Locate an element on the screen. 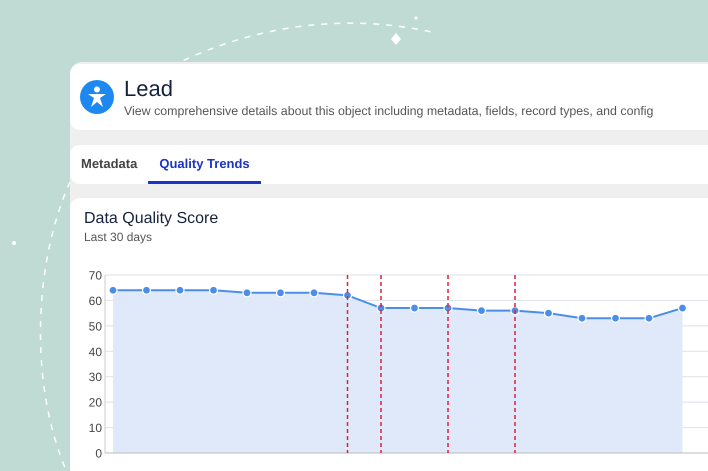 This screenshot has width=708, height=471. y-axis-label: 20 is located at coordinates (95, 403).